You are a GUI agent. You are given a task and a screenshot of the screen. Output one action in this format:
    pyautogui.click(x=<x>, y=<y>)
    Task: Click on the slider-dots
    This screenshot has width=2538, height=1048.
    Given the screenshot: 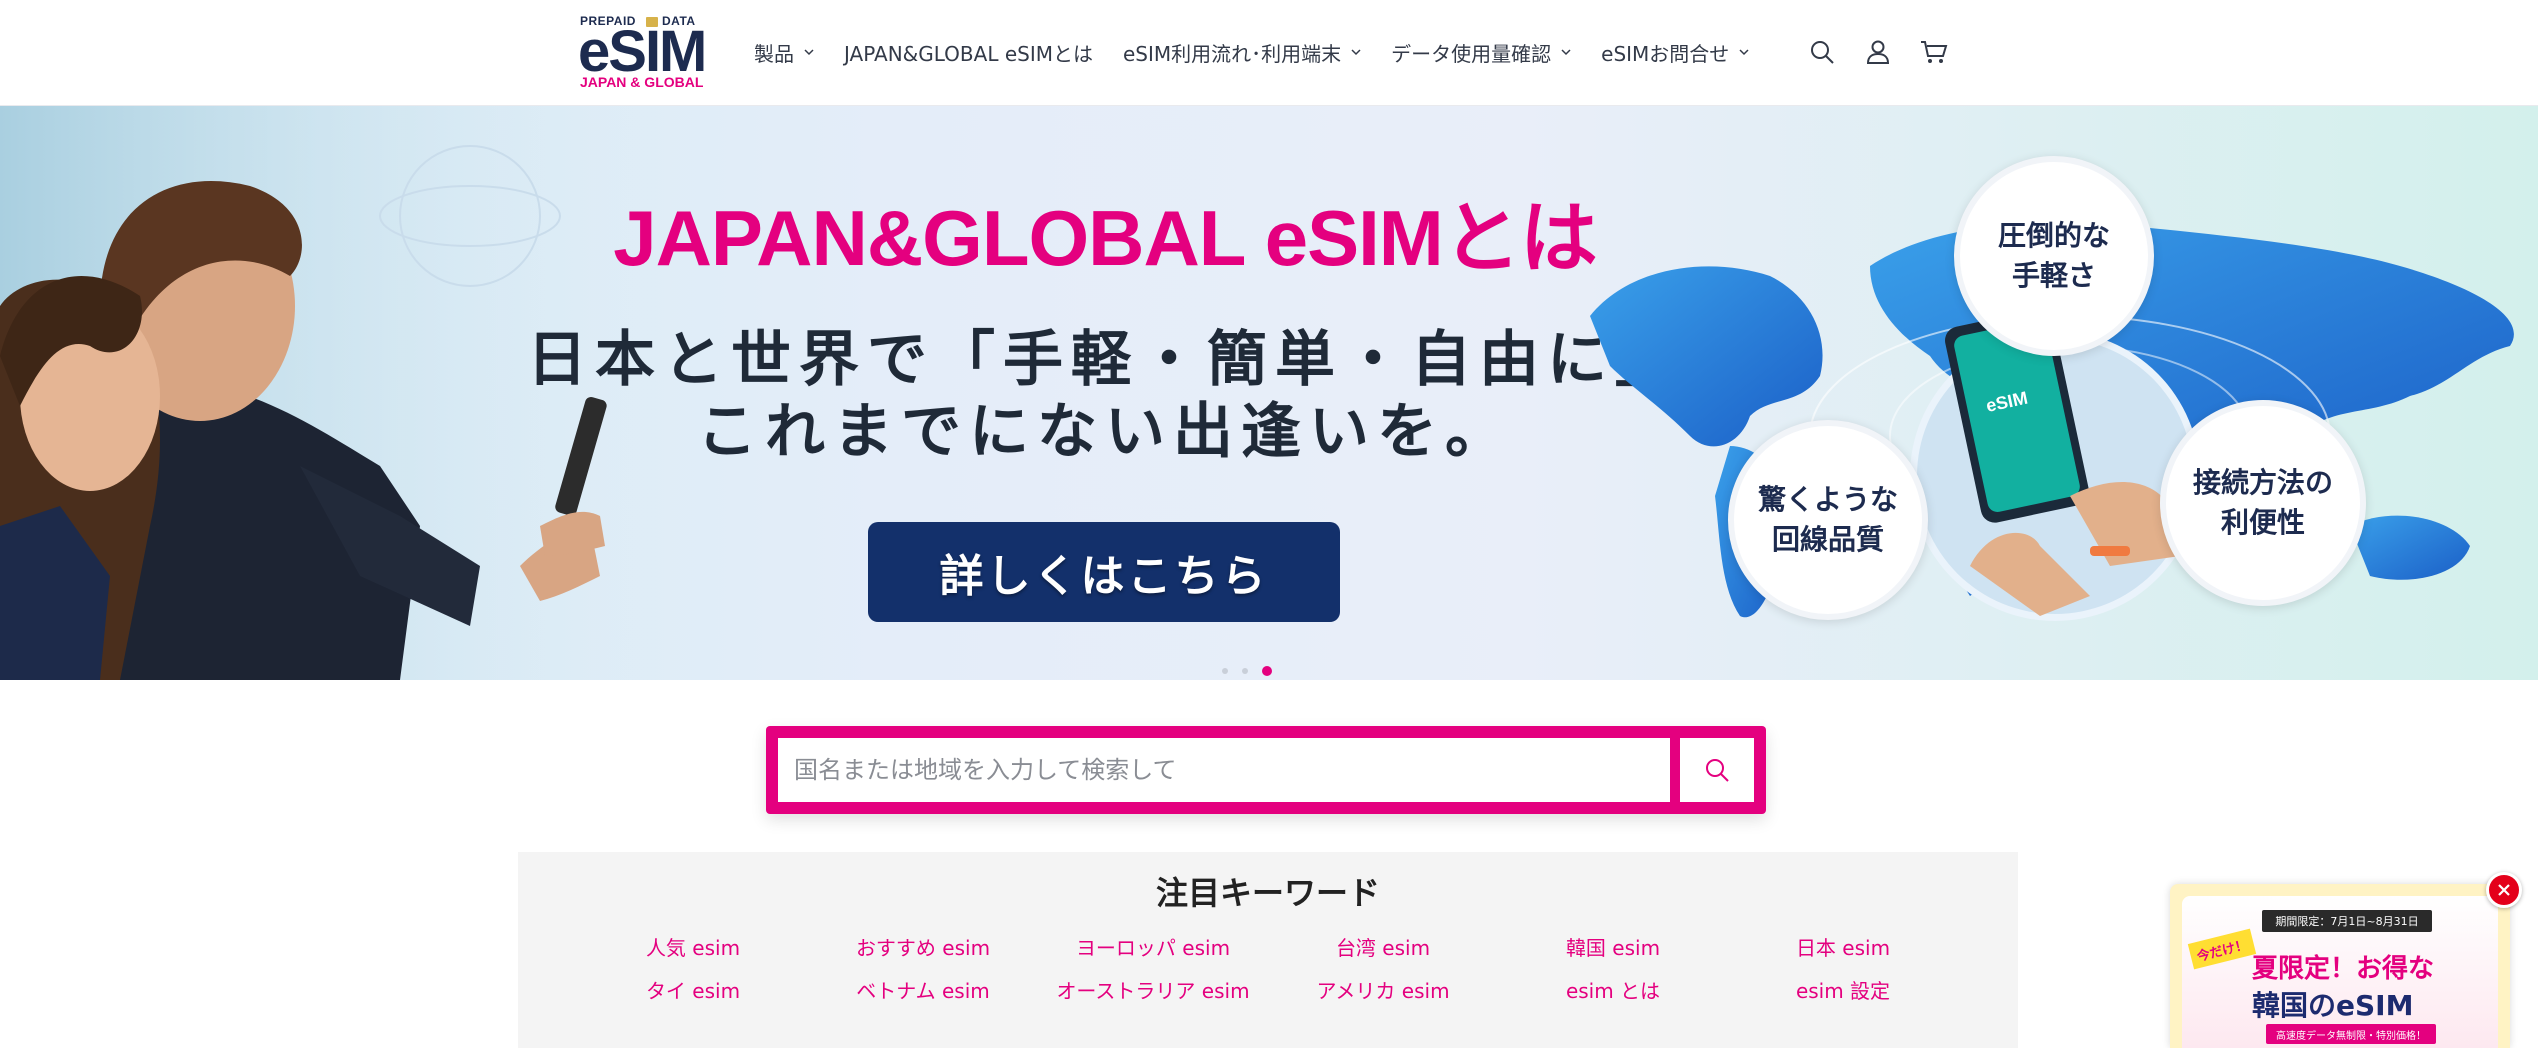 What is the action you would take?
    pyautogui.click(x=1254, y=671)
    